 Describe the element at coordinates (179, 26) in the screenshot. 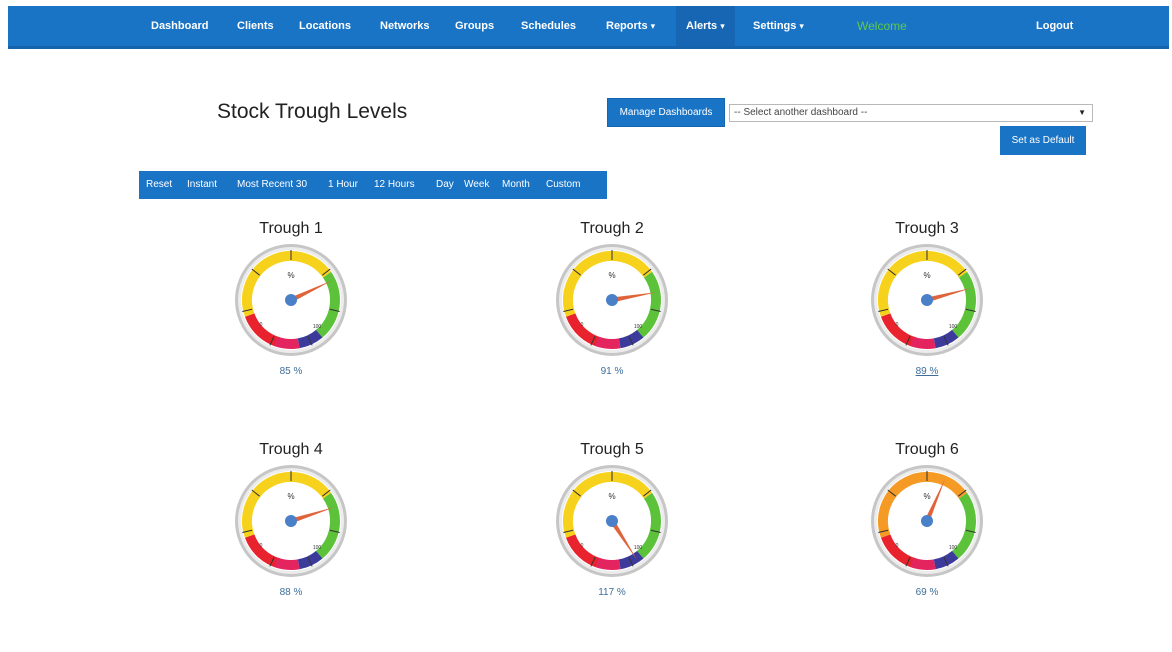

I see `nav-dashboard: Dashboard` at that location.